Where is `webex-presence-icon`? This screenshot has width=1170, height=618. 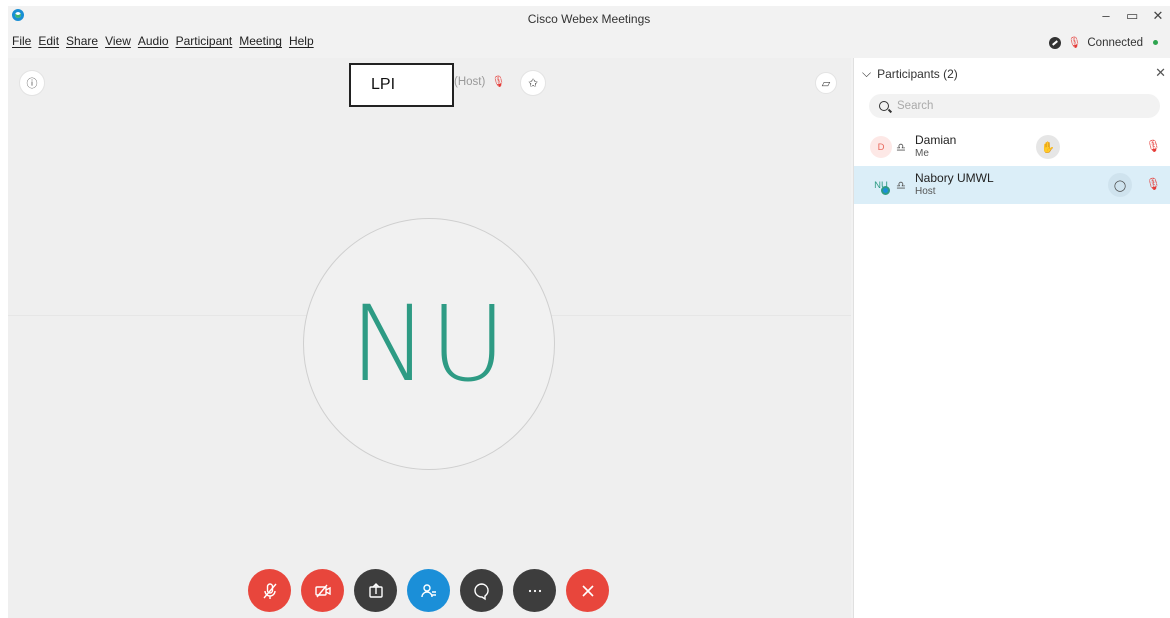 webex-presence-icon is located at coordinates (885, 190).